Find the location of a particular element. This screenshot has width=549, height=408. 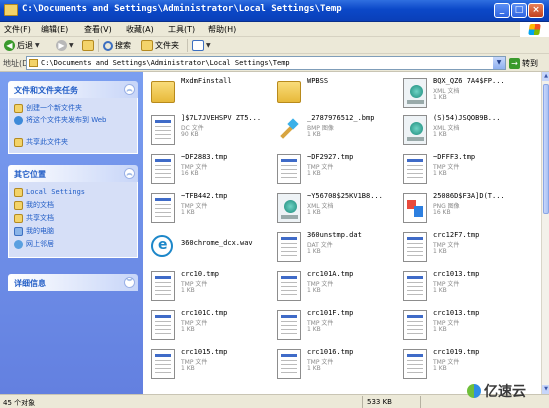

details-panel-header: 详细信息 ︾ is located at coordinates (73, 282).